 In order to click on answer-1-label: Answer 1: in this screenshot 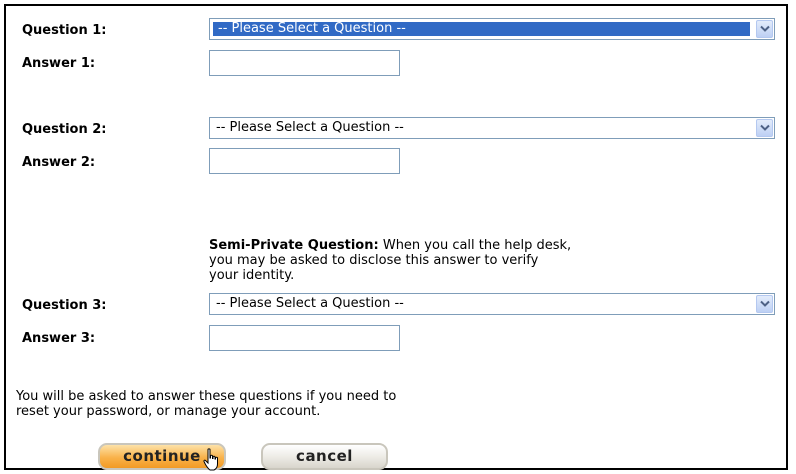, I will do `click(59, 63)`.